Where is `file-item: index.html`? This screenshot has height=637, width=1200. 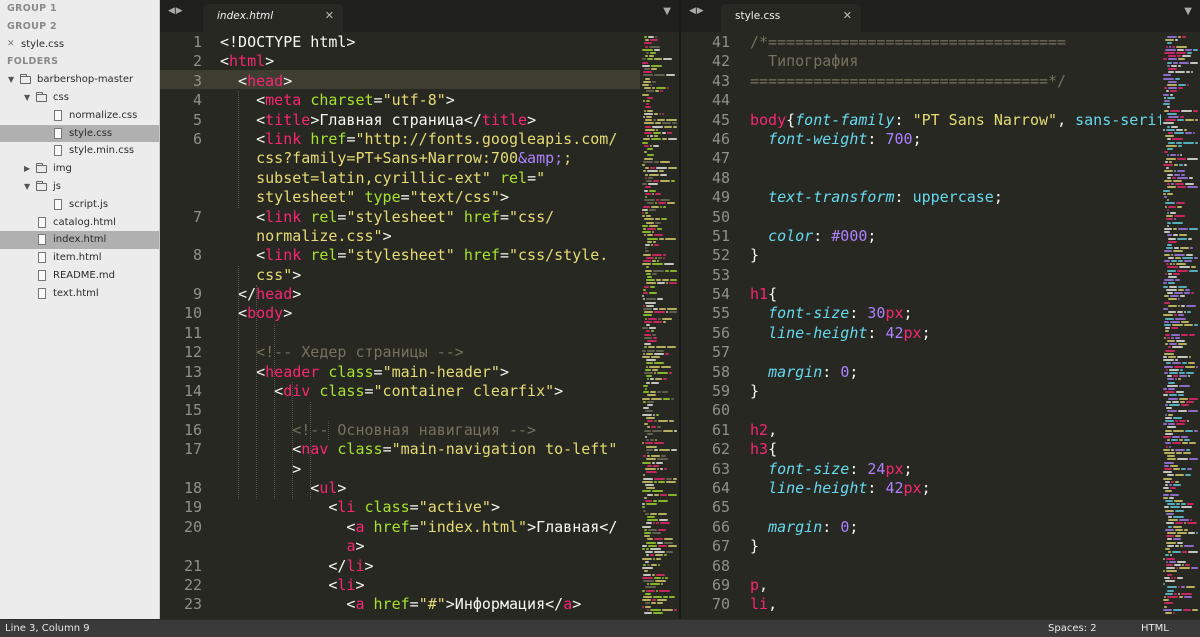
file-item: index.html is located at coordinates (79, 240).